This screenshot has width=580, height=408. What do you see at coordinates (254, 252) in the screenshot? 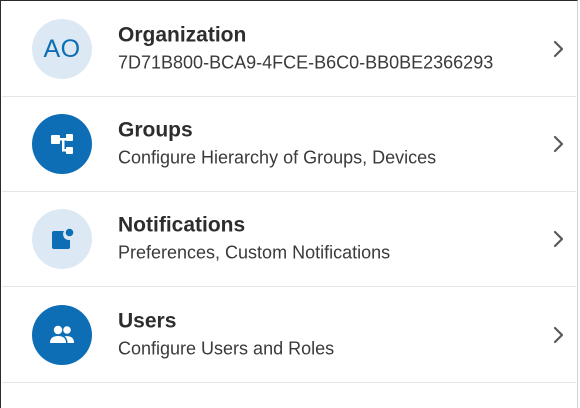
I see `settings-item-subtitle: Preferences, Custom Notifications` at bounding box center [254, 252].